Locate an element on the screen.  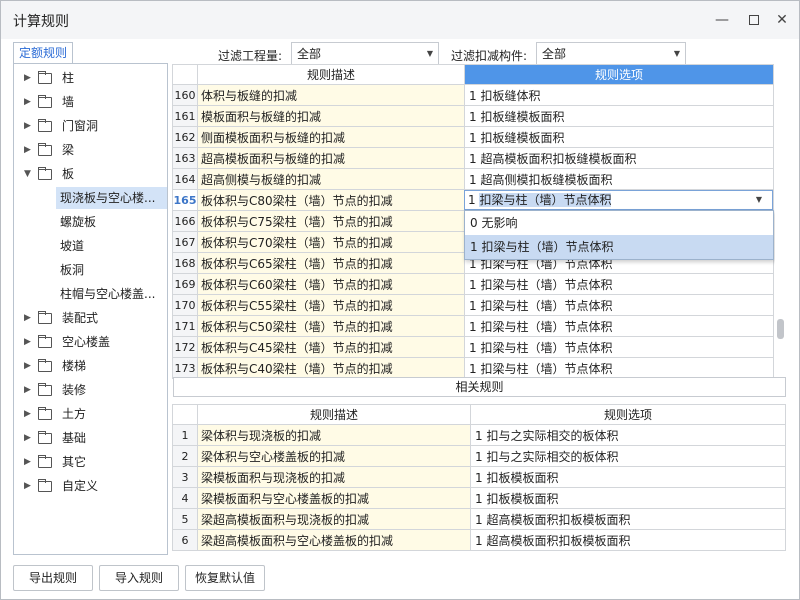
rule-description: 梁模板面积与现浇板的扣减 is located at coordinates (334, 477).